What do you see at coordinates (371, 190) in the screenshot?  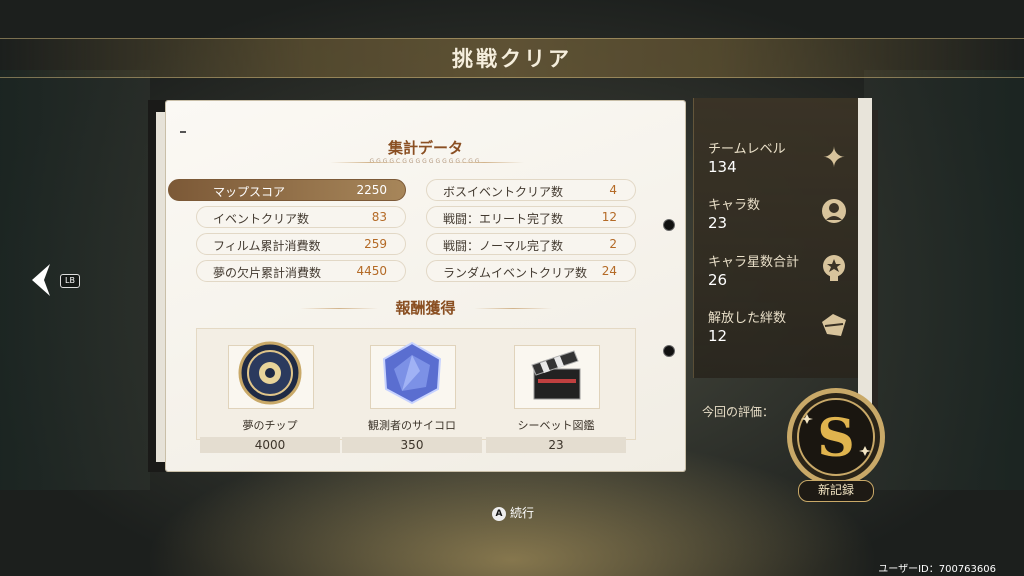 I see `stat-value: 2250` at bounding box center [371, 190].